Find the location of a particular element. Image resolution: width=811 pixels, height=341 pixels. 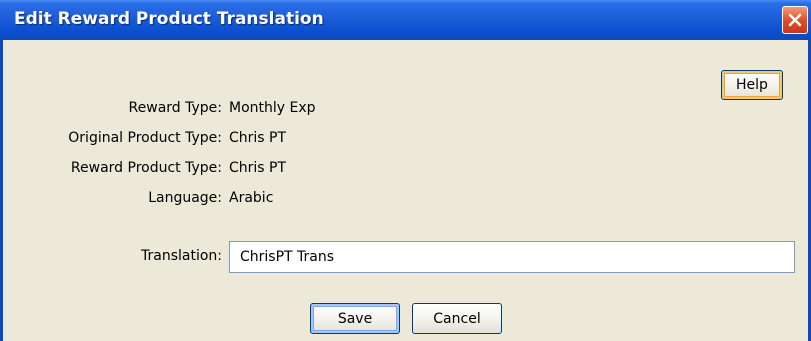

original-product-type-value: Chris PT is located at coordinates (258, 138).